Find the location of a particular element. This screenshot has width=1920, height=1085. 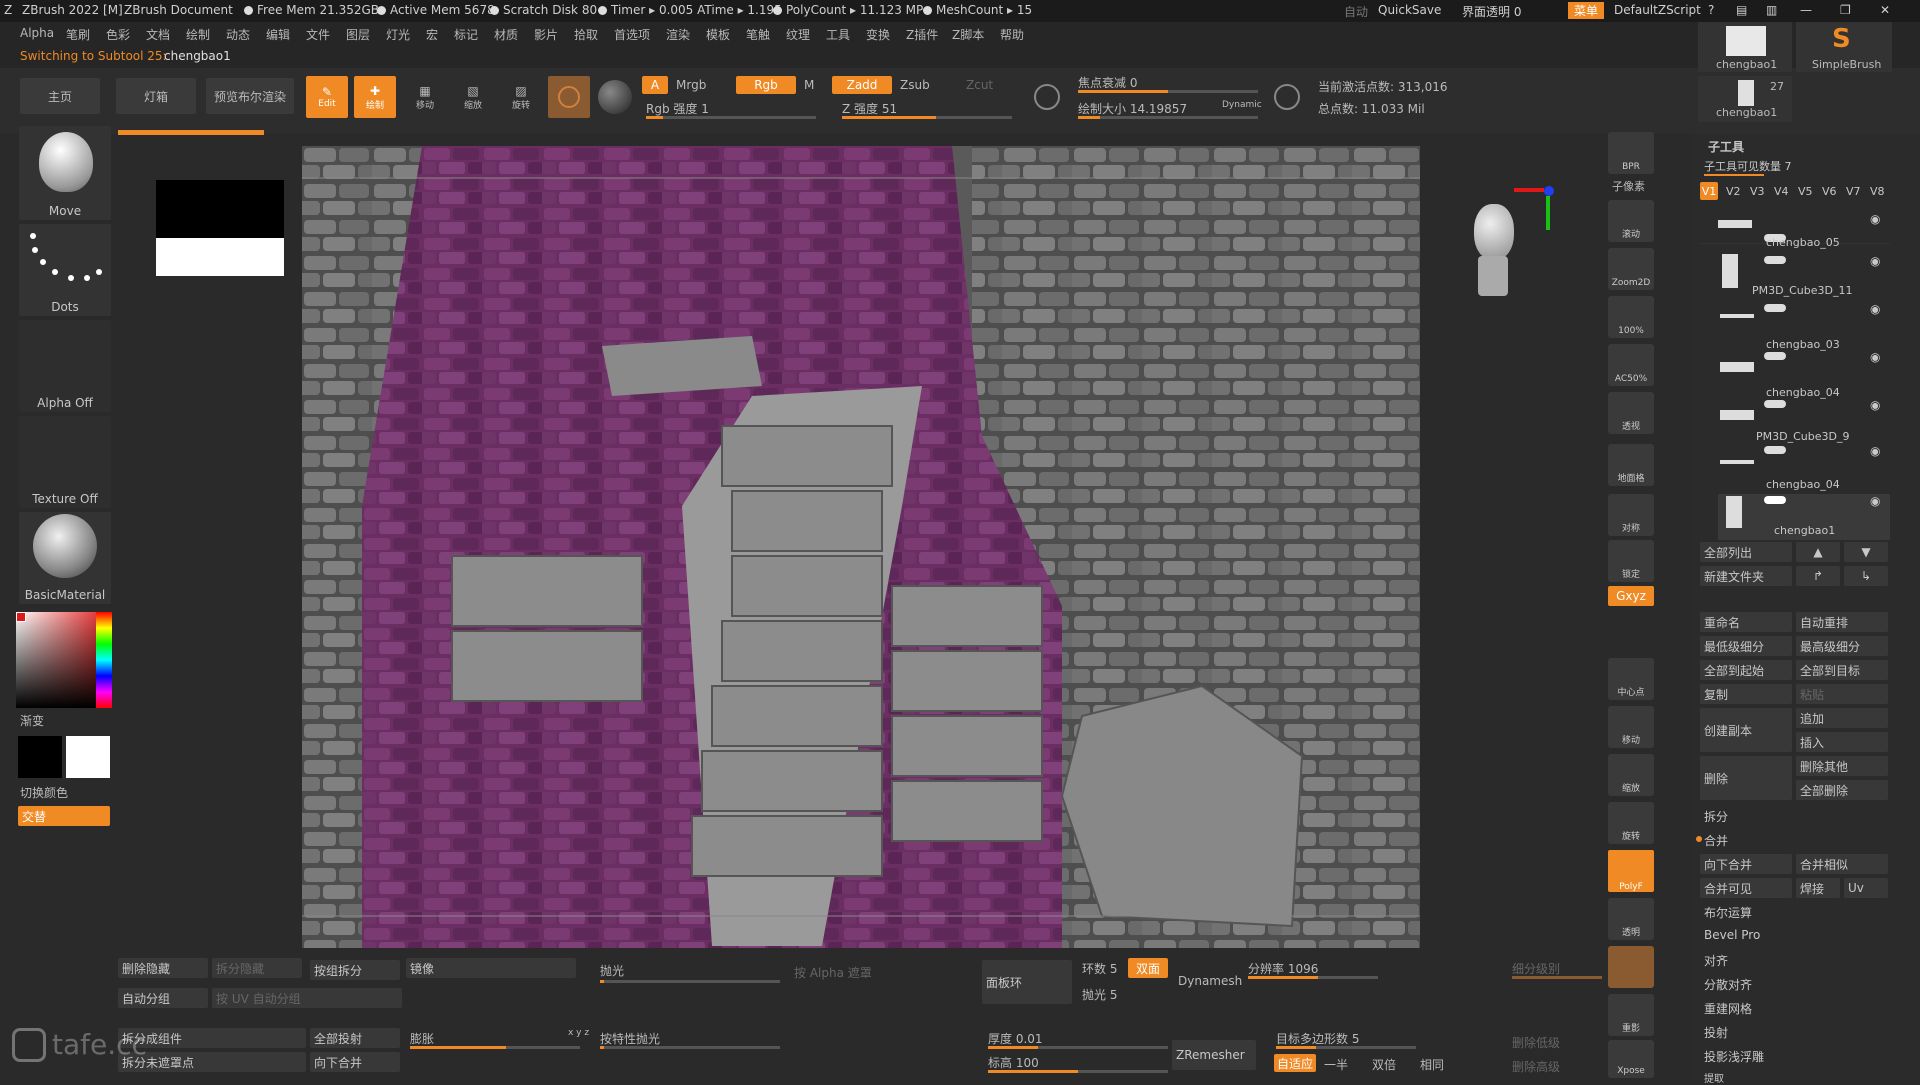

ghost-button is located at coordinates (1631, 967).